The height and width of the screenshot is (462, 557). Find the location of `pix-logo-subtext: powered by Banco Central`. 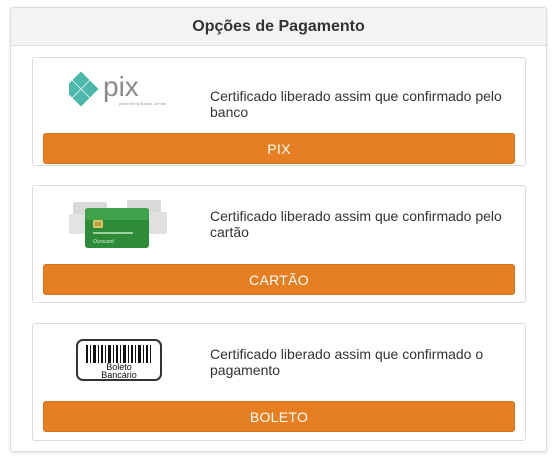

pix-logo-subtext: powered by Banco Central is located at coordinates (142, 103).